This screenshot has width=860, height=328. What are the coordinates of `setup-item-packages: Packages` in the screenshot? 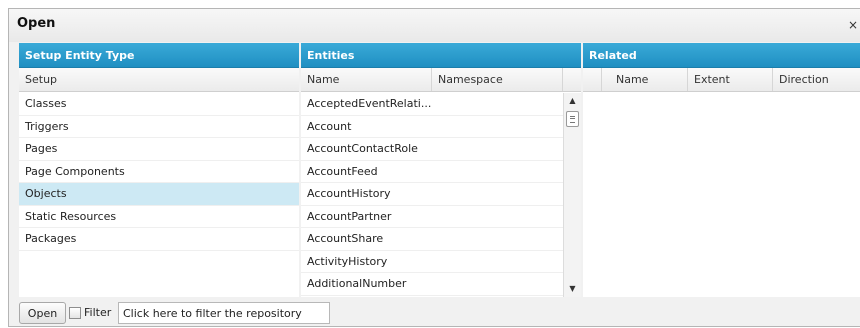 It's located at (159, 239).